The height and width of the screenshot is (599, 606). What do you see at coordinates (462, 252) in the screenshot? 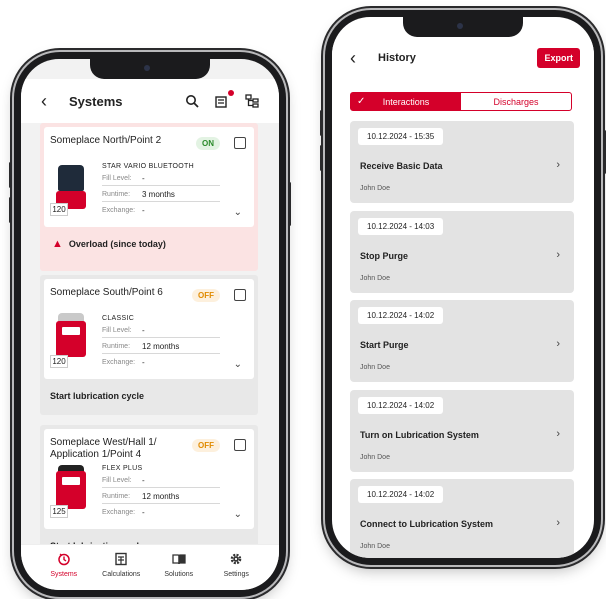
I see `history-entry: 10.12.2024 - 14:03 Stop Purge John Doe ›` at bounding box center [462, 252].